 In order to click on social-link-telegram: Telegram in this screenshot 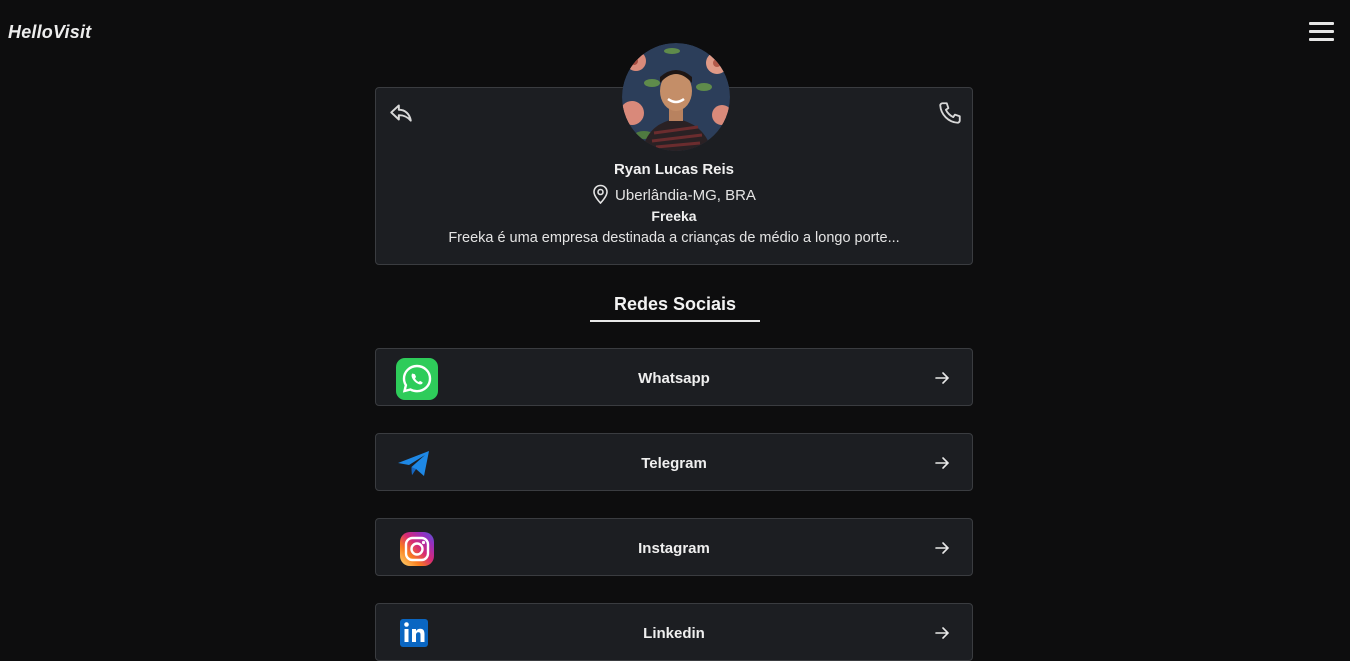, I will do `click(674, 462)`.